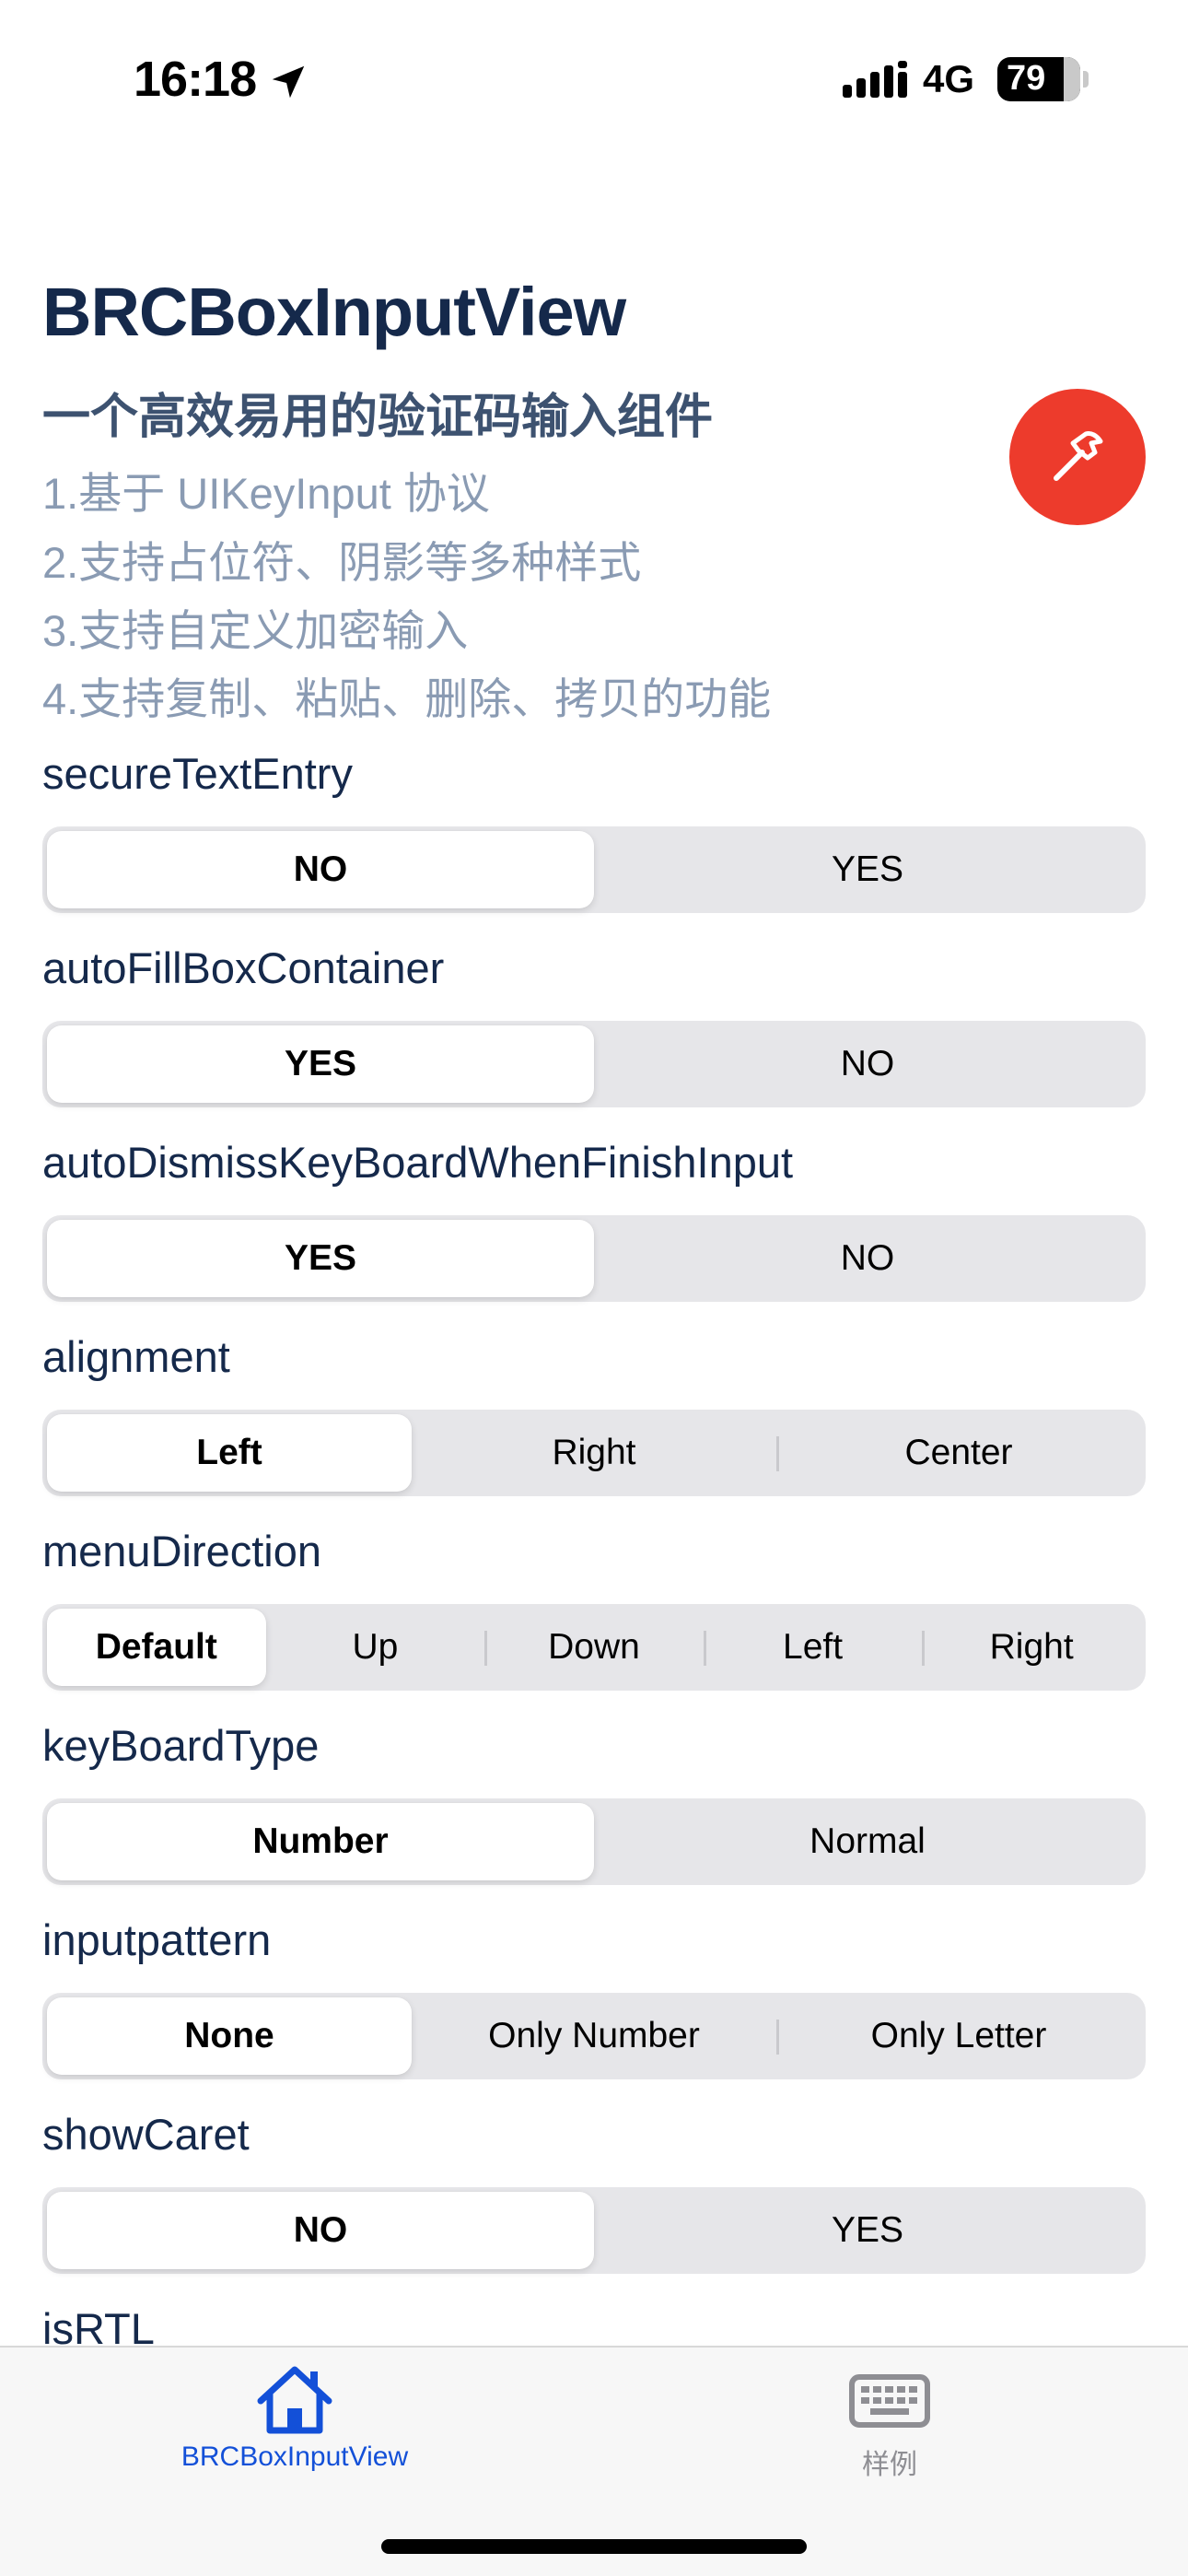  What do you see at coordinates (875, 79) in the screenshot?
I see `signal-bars-icon` at bounding box center [875, 79].